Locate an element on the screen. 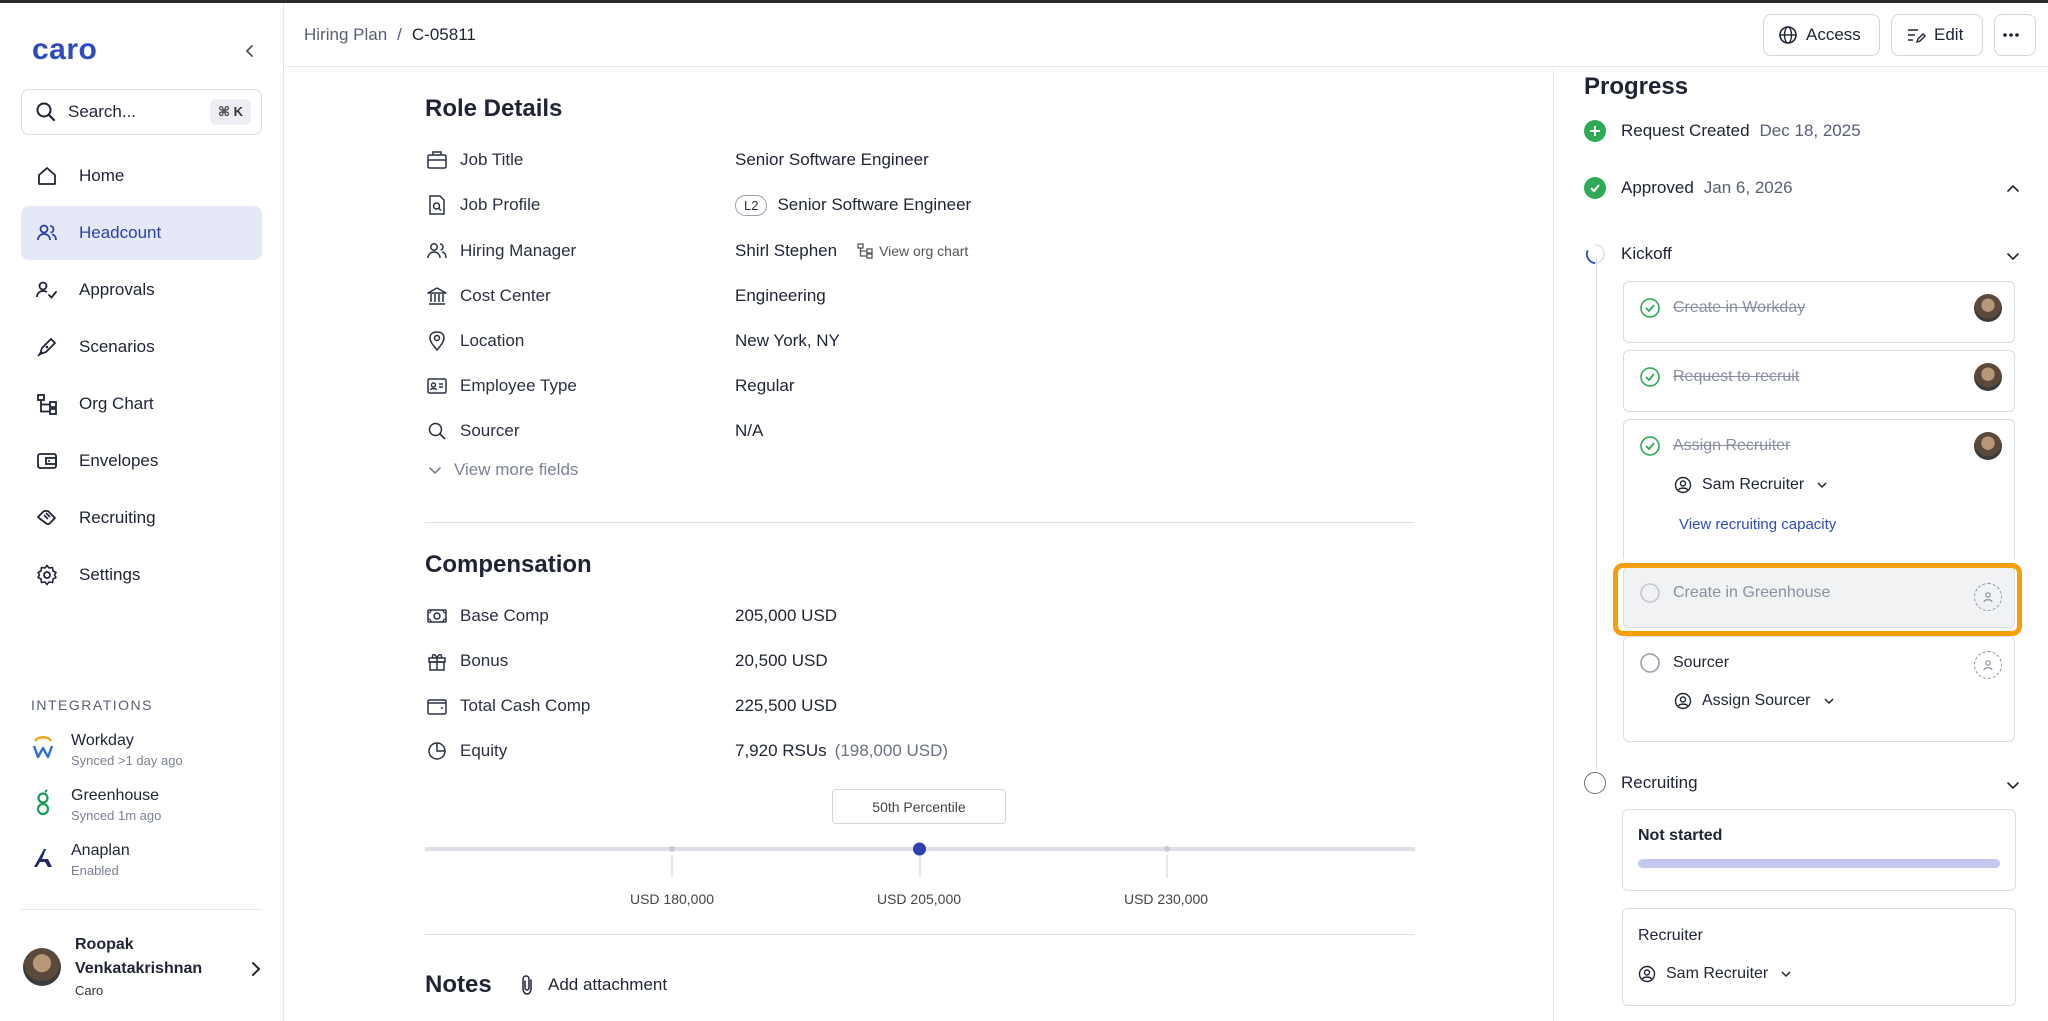 This screenshot has width=2048, height=1021. field-value: 205,000 USD is located at coordinates (786, 615).